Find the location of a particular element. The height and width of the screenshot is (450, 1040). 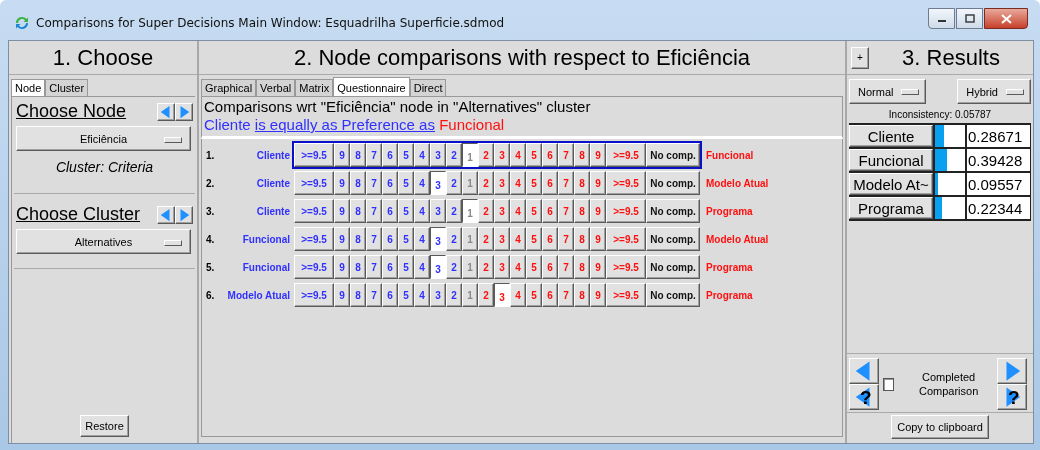

cluster-dropdown: Alternatives is located at coordinates (103, 241).